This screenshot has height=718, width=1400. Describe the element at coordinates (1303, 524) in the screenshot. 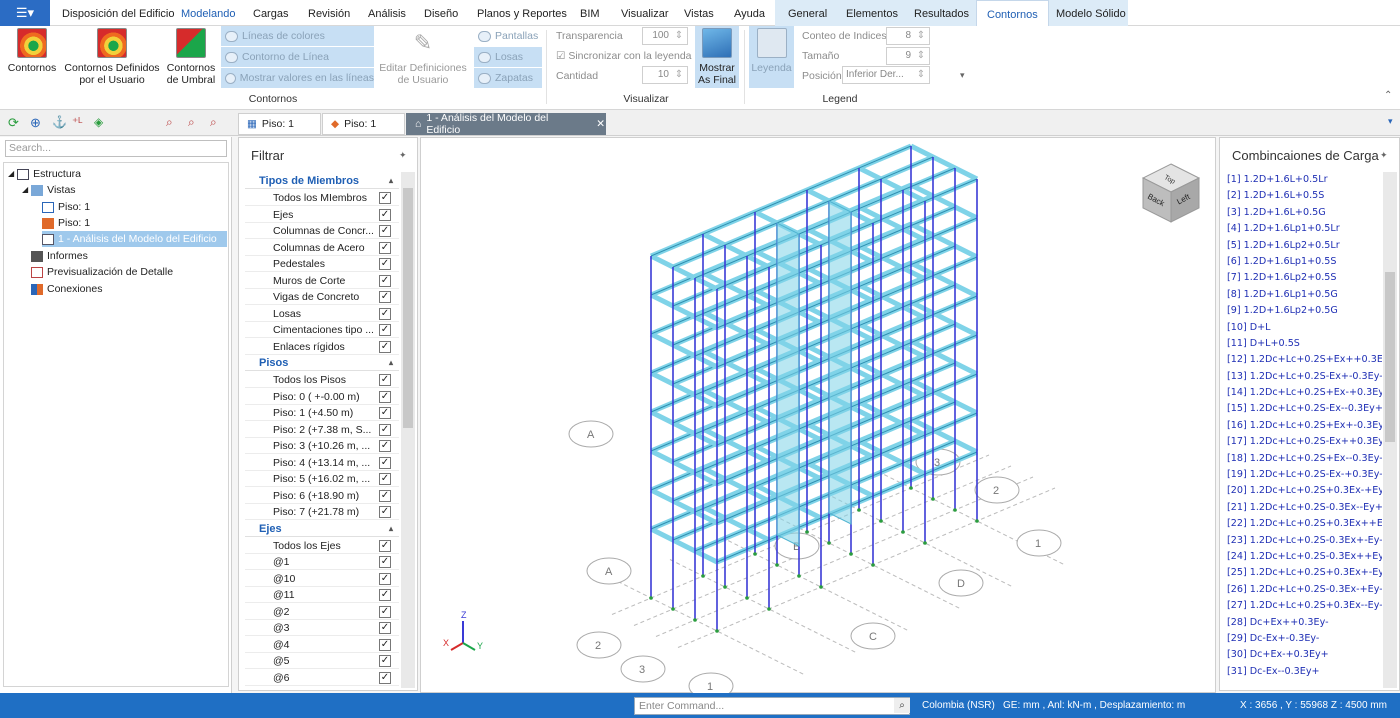

I see `combination-item: [22] 1.2Dc+Lc+0.2S+0.3Ex++Ey-` at that location.